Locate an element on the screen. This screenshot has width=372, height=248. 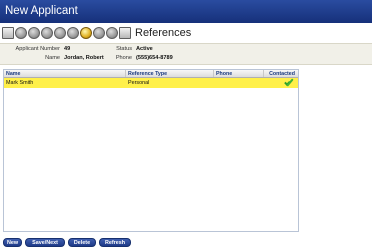
save-next-button: Save/Next is located at coordinates (45, 242).